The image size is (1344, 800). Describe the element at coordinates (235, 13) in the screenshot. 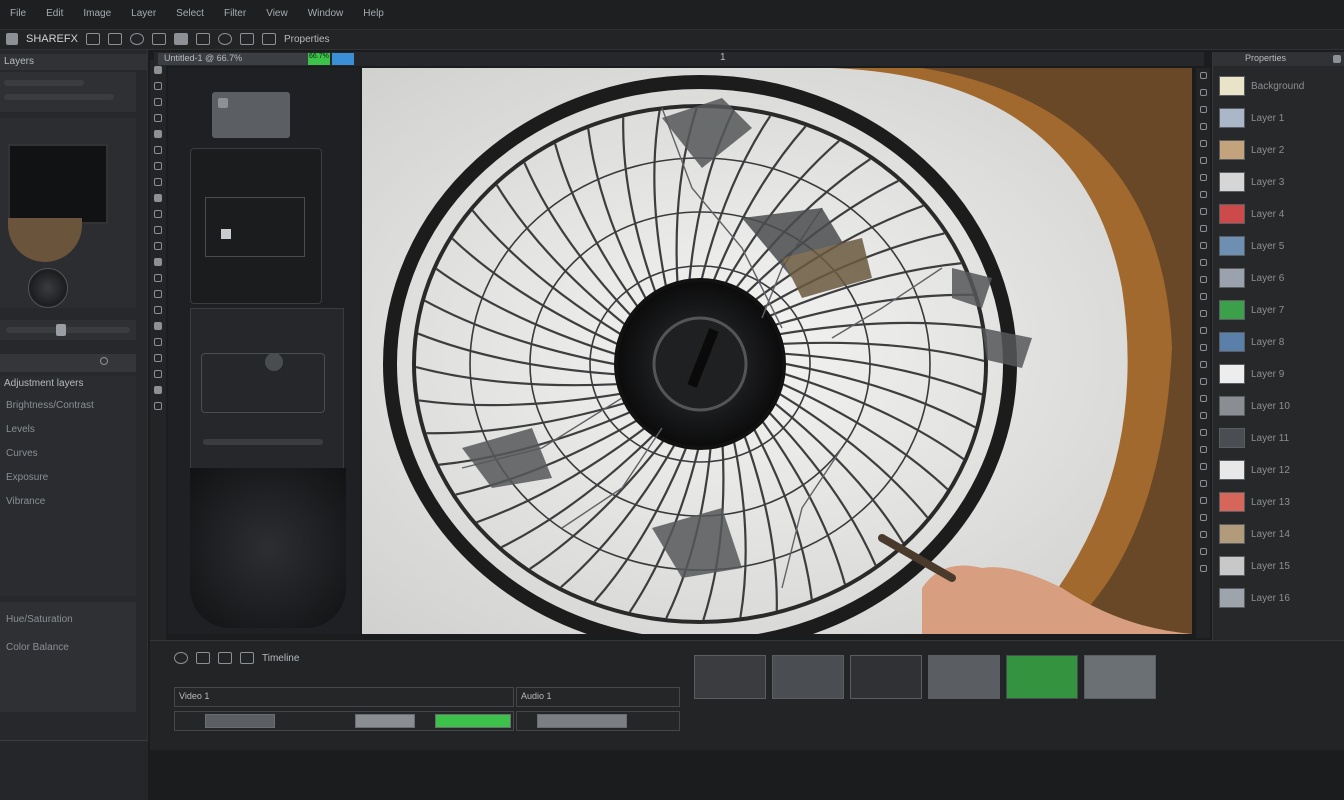

I see `menu-filter: Filter` at that location.